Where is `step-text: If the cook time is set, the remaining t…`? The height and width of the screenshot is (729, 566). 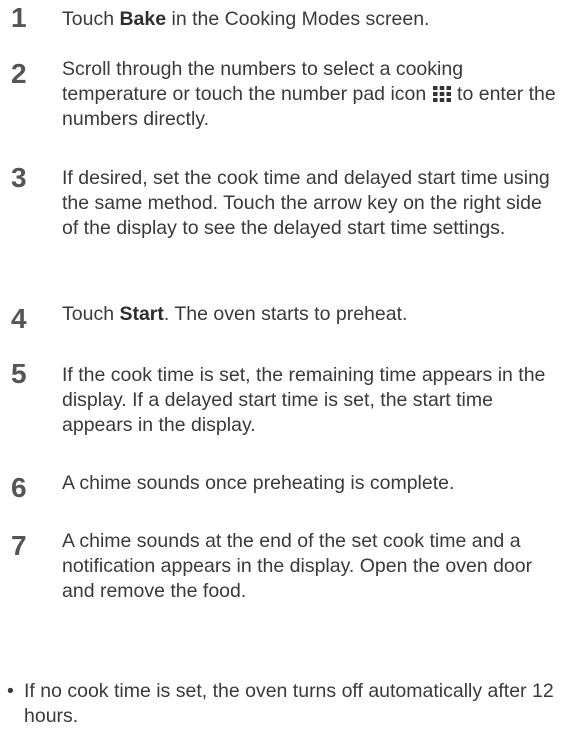
step-text: If the cook time is set, the remaining t… is located at coordinates (304, 400).